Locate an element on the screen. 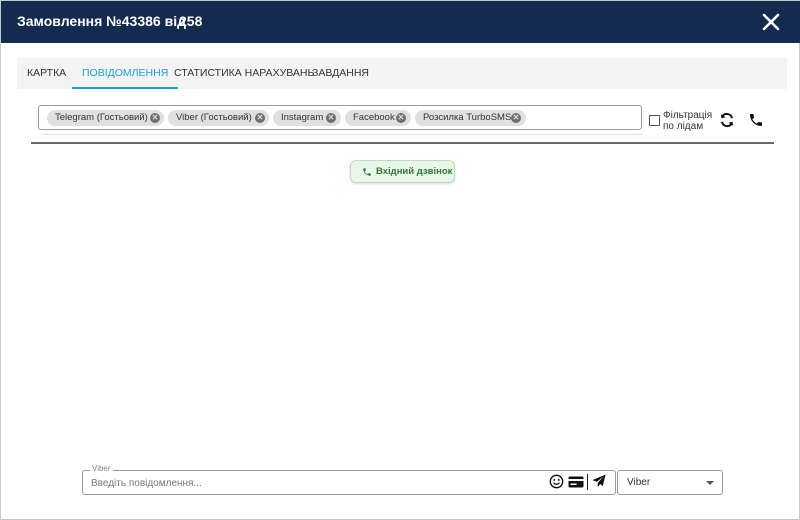 This screenshot has width=800, height=520. channel-chip: Viber (Гостьовий) ✕ is located at coordinates (218, 118).